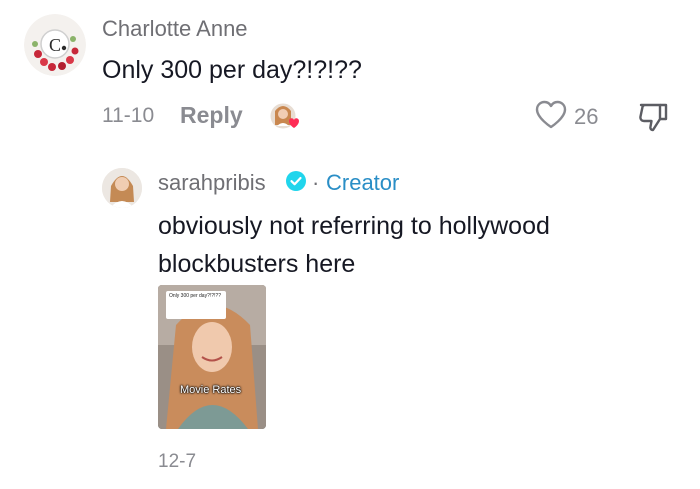 This screenshot has height=489, width=700. What do you see at coordinates (363, 182) in the screenshot?
I see `creator-label: Creator` at bounding box center [363, 182].